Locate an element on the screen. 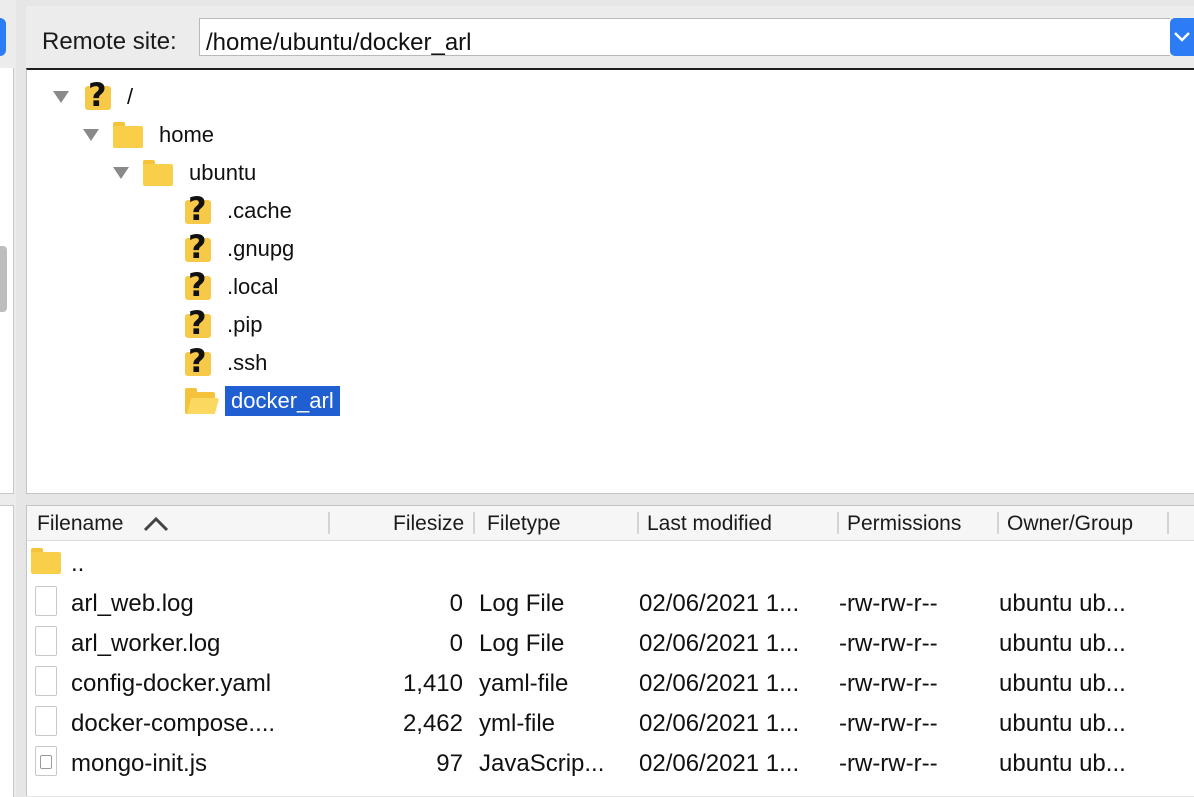 The height and width of the screenshot is (797, 1194). sort-ascending-icon is located at coordinates (156, 524).